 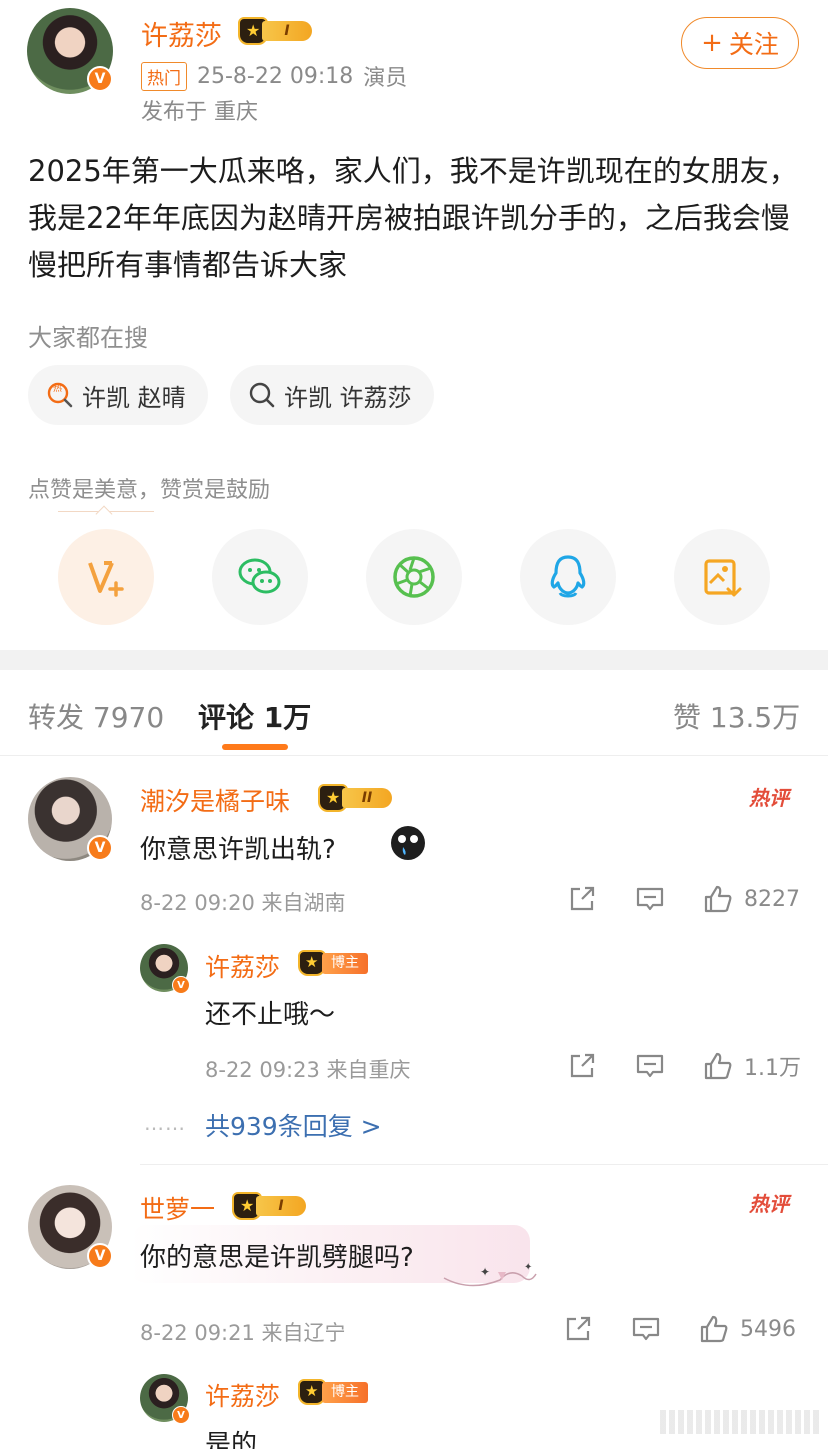 What do you see at coordinates (88, 338) in the screenshot?
I see `trending-search-title: 大家都在搜` at bounding box center [88, 338].